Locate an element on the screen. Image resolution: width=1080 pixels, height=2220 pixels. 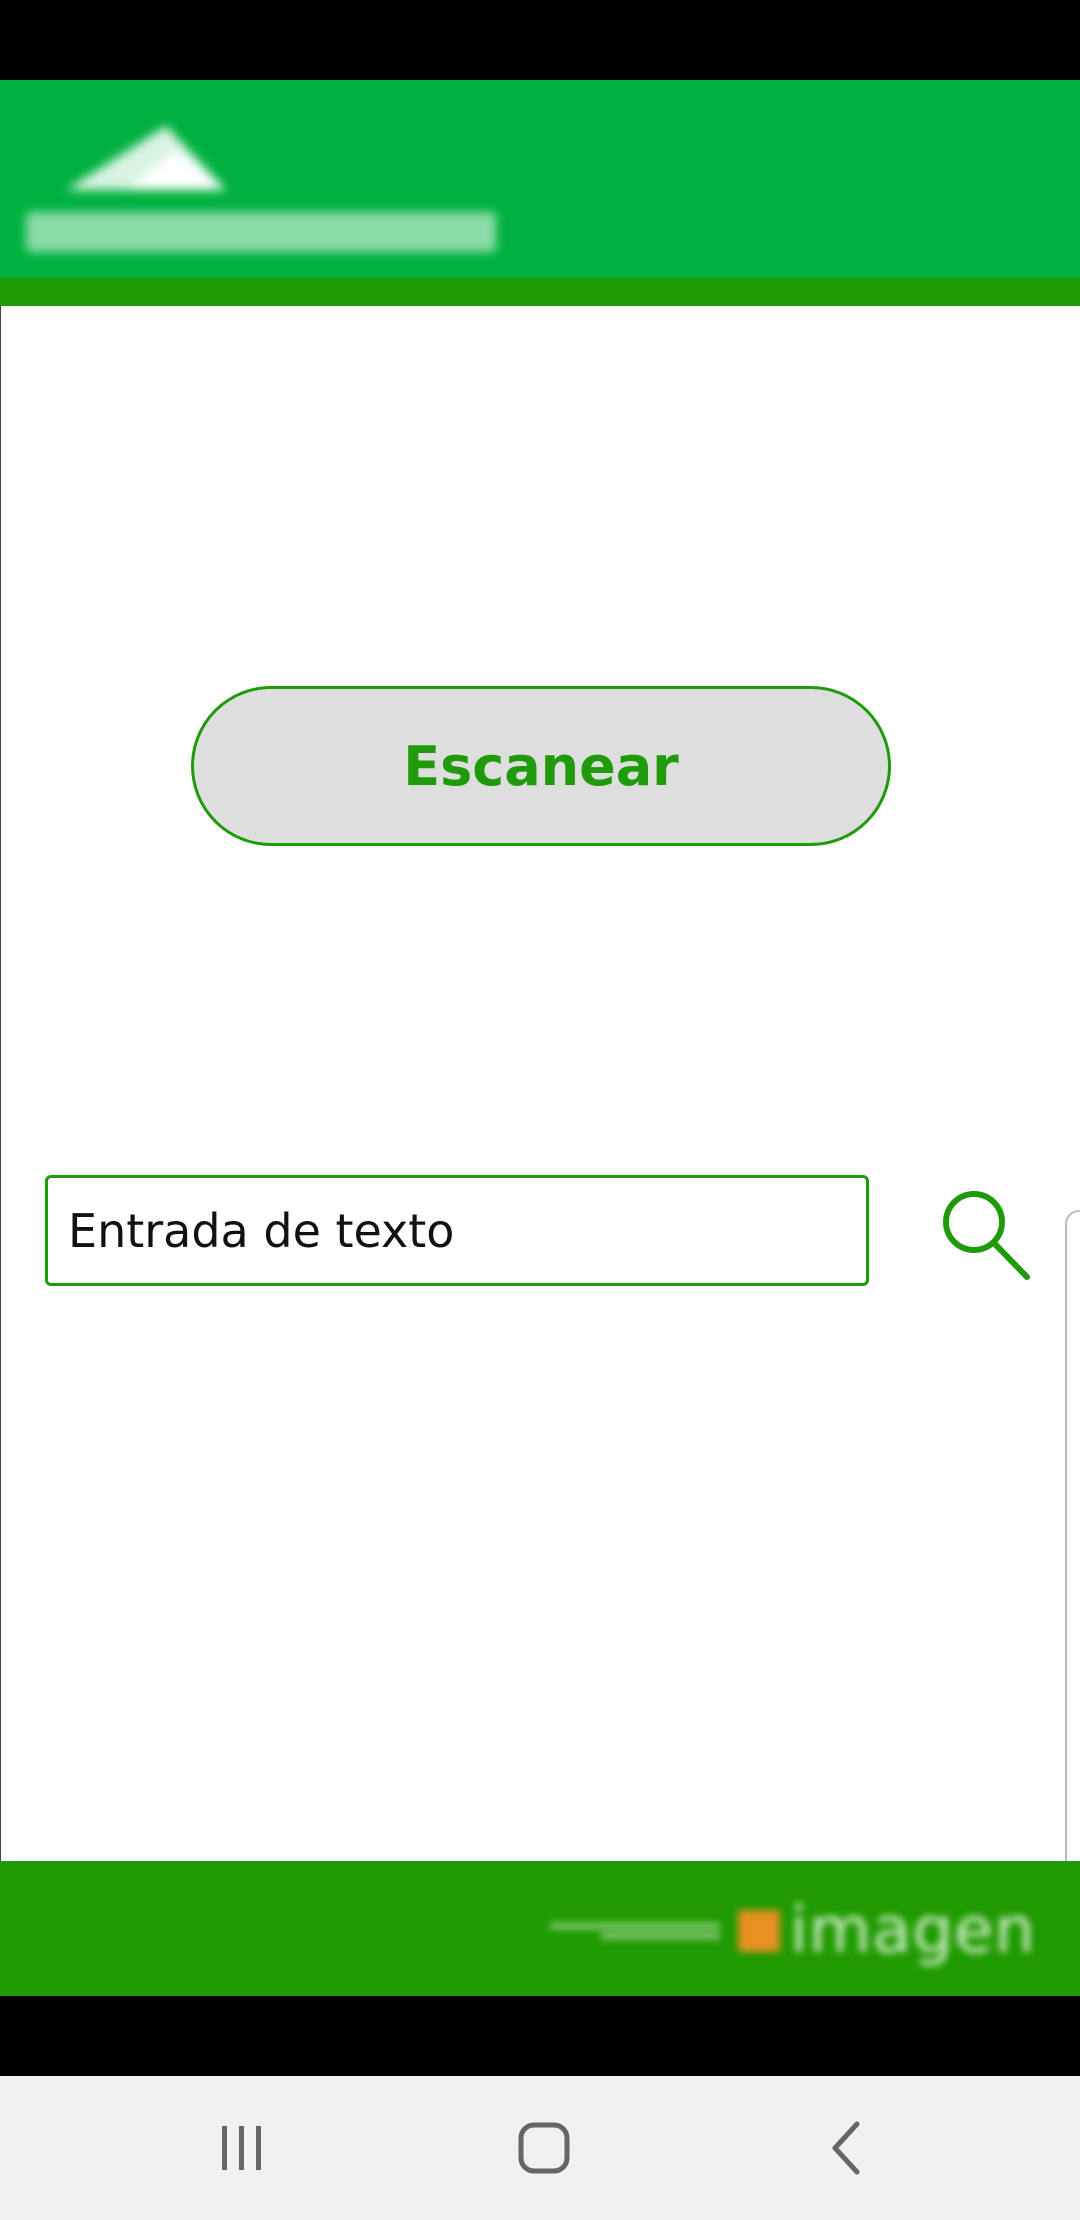
back-button is located at coordinates (847, 2148).